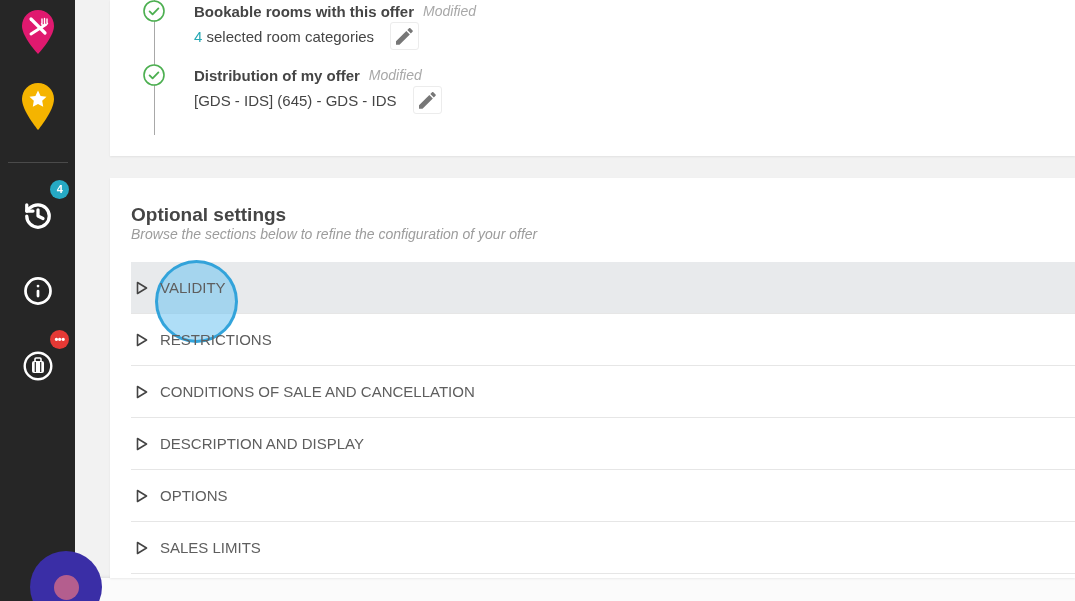 The width and height of the screenshot is (1075, 601). What do you see at coordinates (603, 444) in the screenshot?
I see `accordion-row: DESCRIPTION AND DISPLAY` at bounding box center [603, 444].